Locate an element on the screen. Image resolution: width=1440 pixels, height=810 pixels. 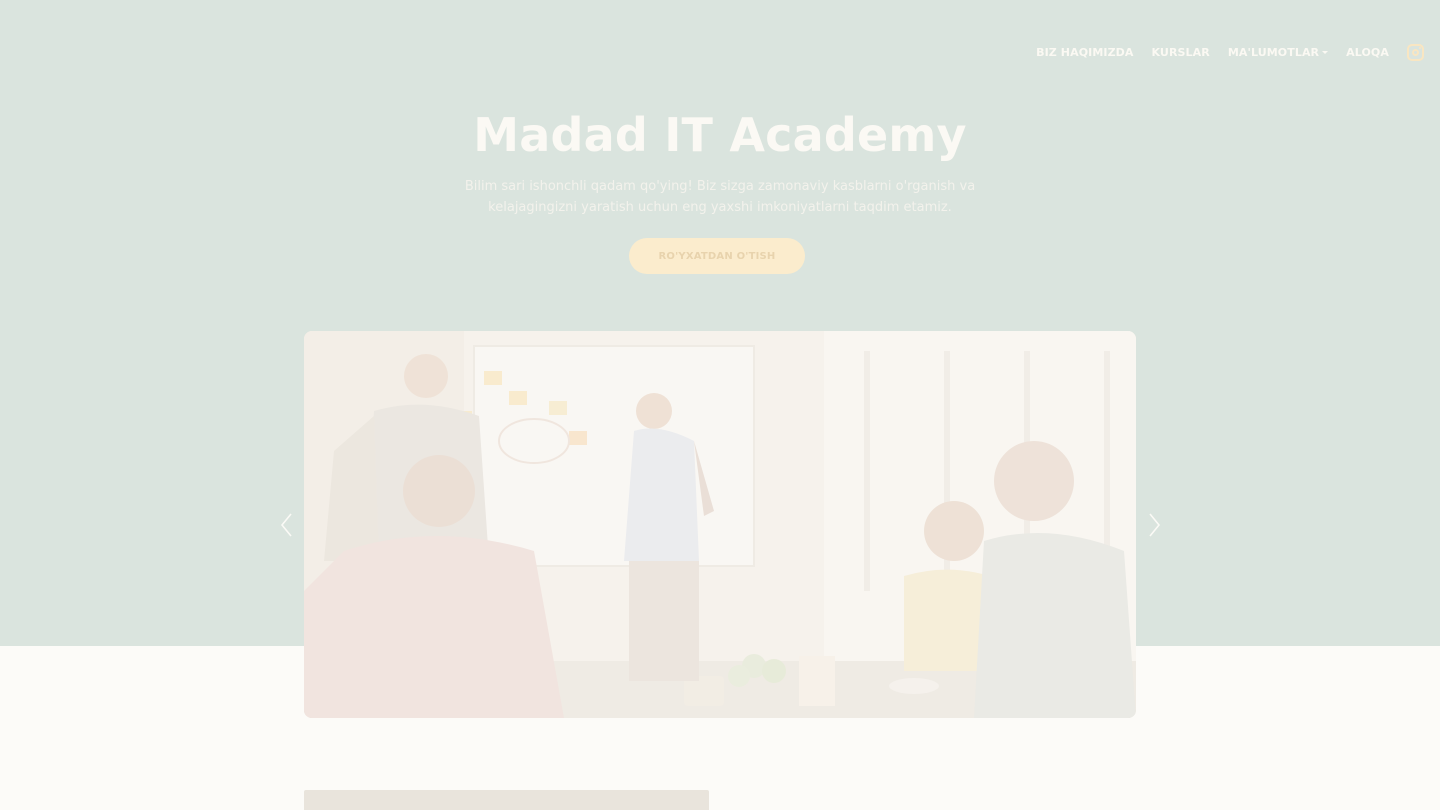
hero-title: Madad IT Academy is located at coordinates (720, 135).